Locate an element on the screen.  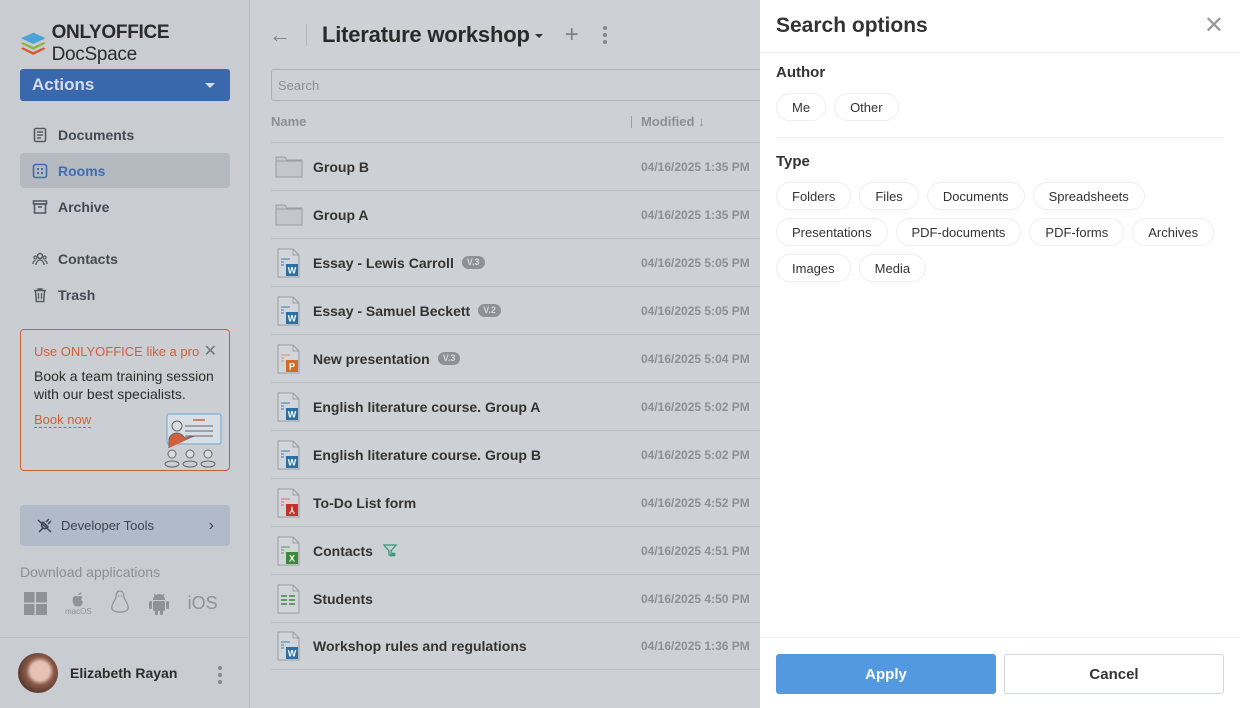
logo: ONLYOFFICE DocSpace is located at coordinates (134, 44).